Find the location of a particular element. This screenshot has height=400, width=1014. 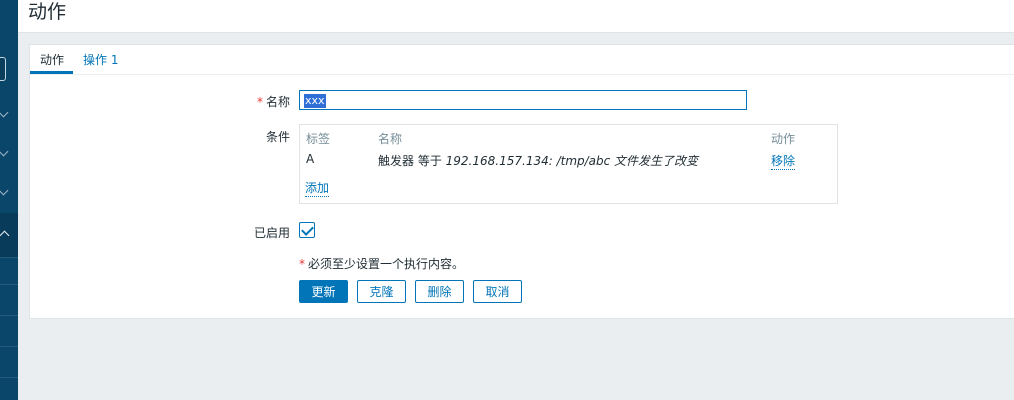

page-title: 动作 is located at coordinates (47, 12).